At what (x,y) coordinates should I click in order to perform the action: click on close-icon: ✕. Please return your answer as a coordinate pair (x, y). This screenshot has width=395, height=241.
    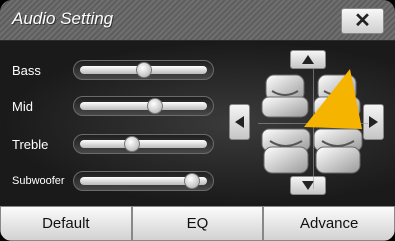
    Looking at the image, I should click on (362, 21).